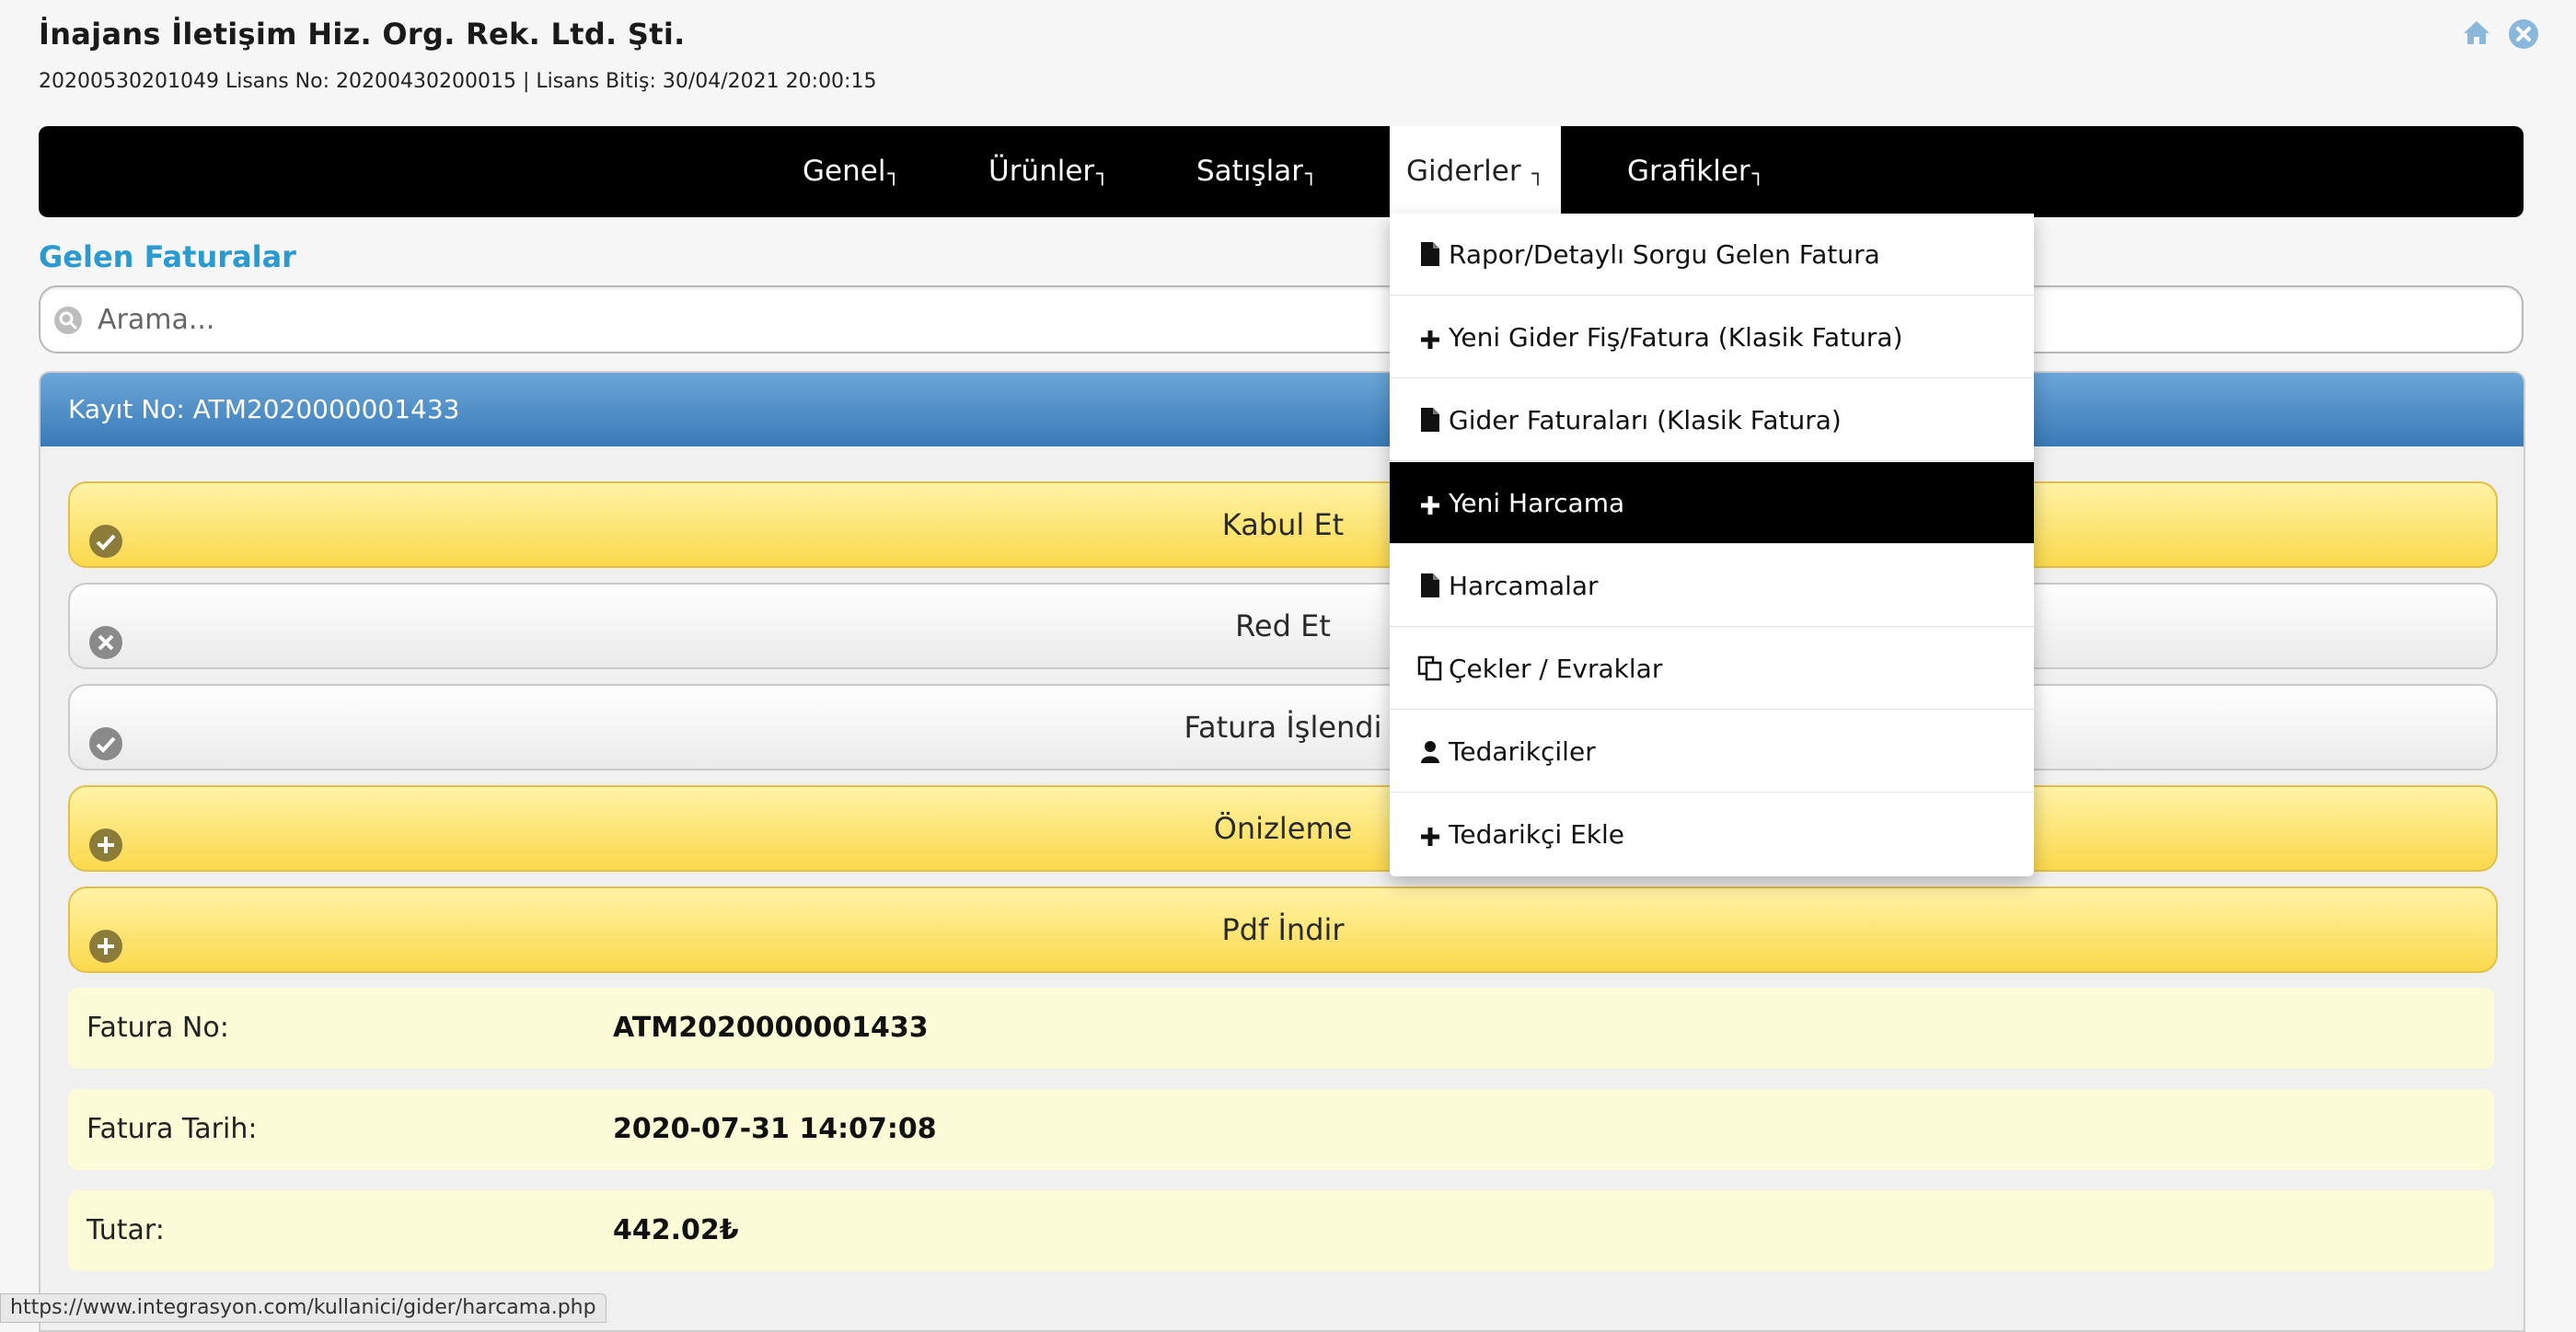 This screenshot has height=1332, width=2576. I want to click on menu-item-cekler-evraklar: Çekler / Evraklar, so click(1712, 669).